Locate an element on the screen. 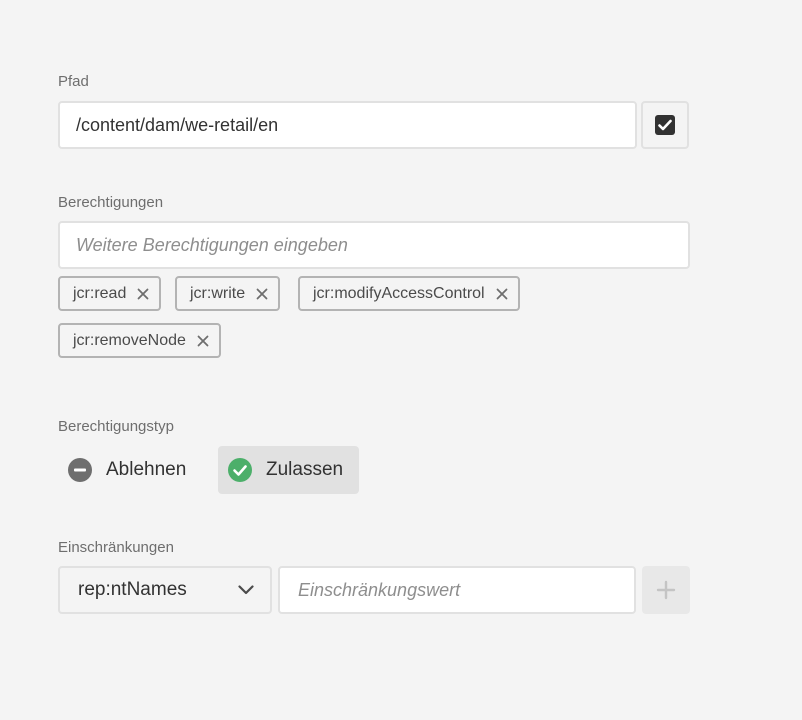 The height and width of the screenshot is (720, 802). allow-label: Zulassen is located at coordinates (305, 469).